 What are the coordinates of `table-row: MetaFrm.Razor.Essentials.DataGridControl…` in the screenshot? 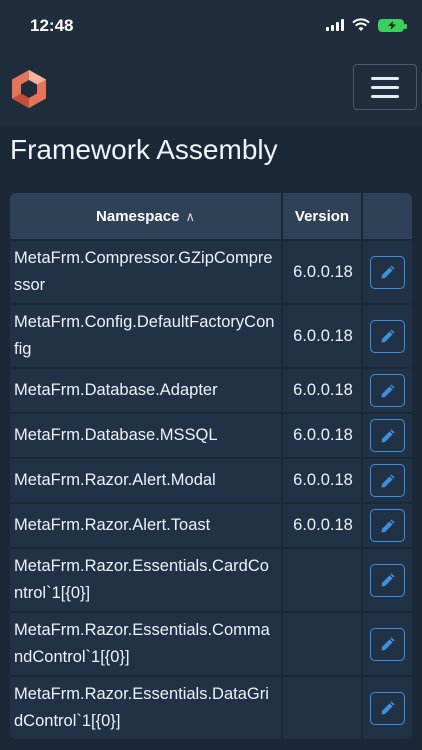 It's located at (211, 707).